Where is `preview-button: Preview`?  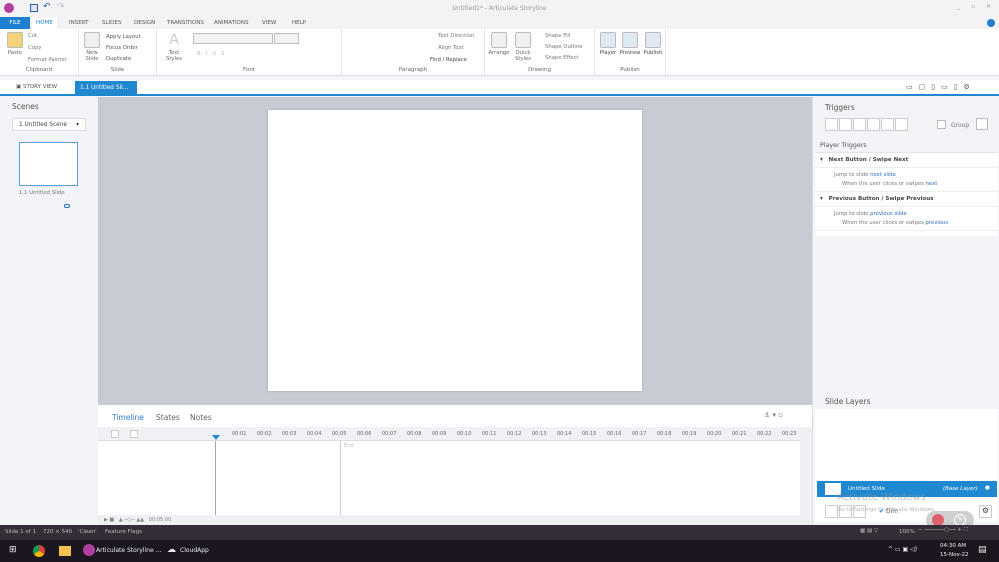
preview-button: Preview is located at coordinates (630, 44).